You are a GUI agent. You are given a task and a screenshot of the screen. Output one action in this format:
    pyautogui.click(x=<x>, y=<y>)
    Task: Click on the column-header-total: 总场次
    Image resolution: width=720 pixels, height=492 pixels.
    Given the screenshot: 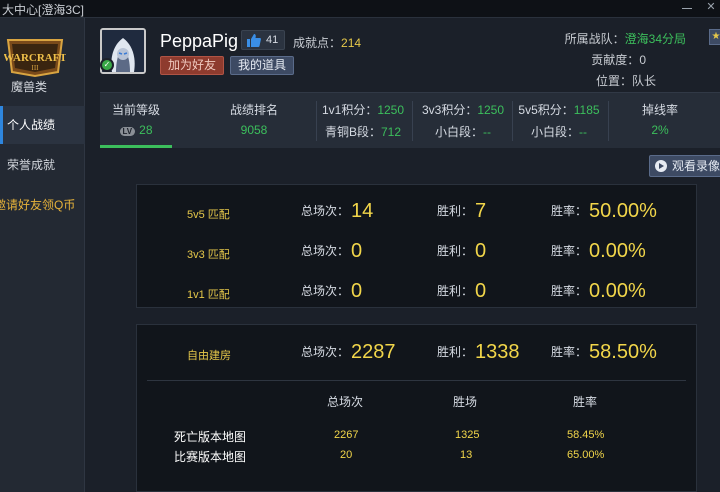 What is the action you would take?
    pyautogui.click(x=345, y=402)
    